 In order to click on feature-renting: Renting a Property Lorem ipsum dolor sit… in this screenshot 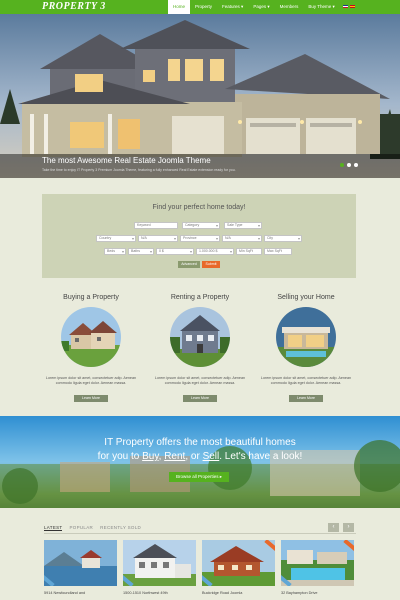, I will do `click(200, 348)`.